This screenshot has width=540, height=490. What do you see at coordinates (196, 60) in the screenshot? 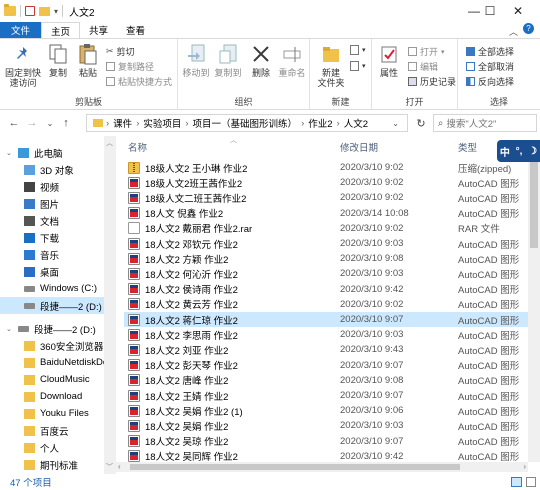
I see `move-to-button: 移动到` at bounding box center [196, 60].